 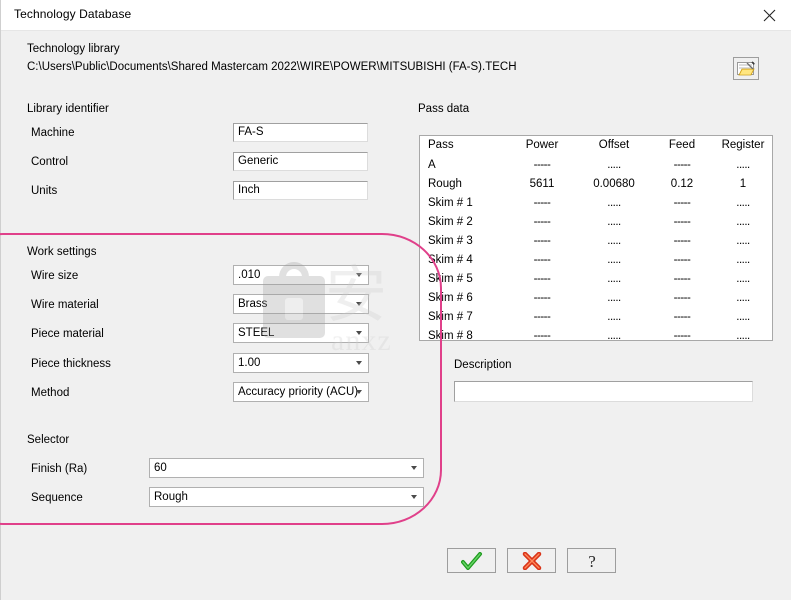 What do you see at coordinates (256, 333) in the screenshot?
I see `piece-material-value: STEEL` at bounding box center [256, 333].